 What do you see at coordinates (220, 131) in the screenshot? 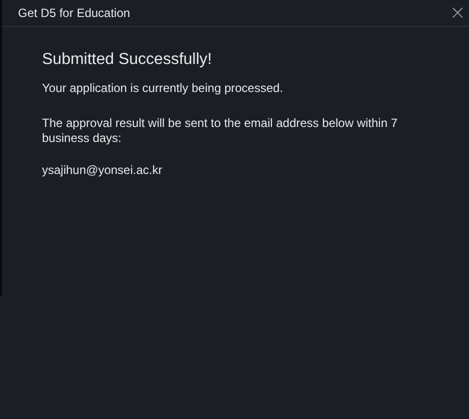
I see `info-text: The approval result will be sent to the email address below within 7 business days:` at bounding box center [220, 131].